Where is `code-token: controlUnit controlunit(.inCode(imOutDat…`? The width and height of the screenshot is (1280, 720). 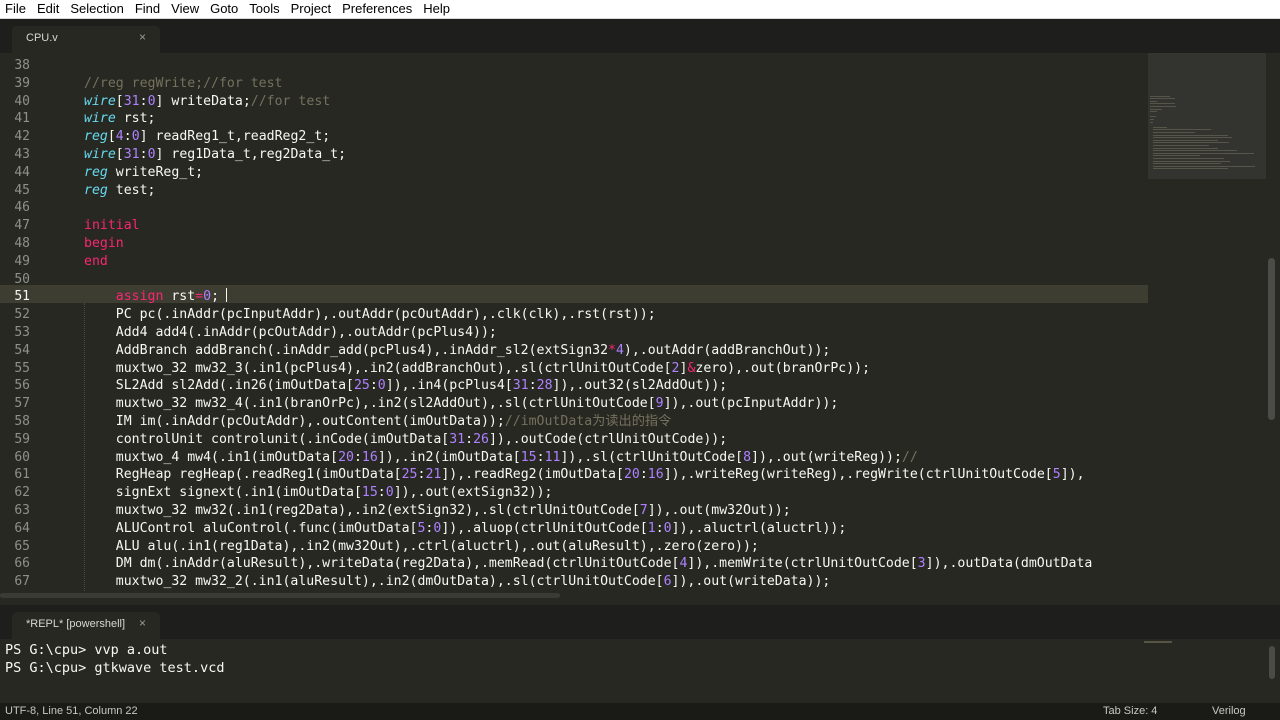 code-token: controlUnit controlunit(.inCode(imOutDat… is located at coordinates (267, 439).